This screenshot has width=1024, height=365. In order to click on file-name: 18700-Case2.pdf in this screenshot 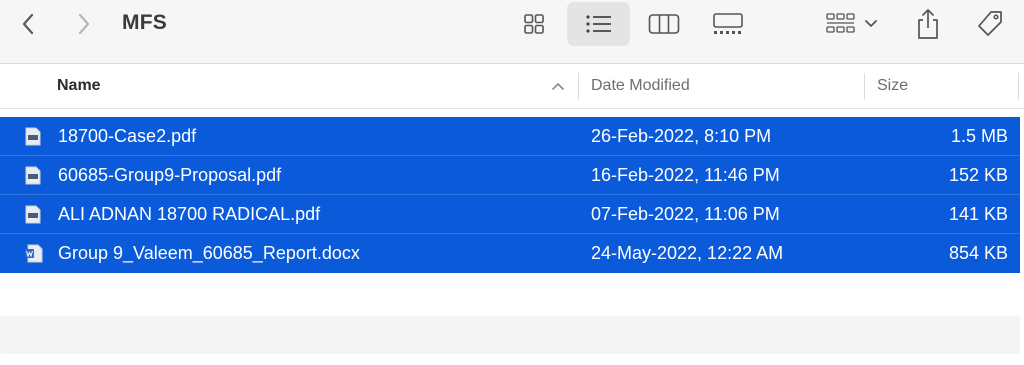, I will do `click(127, 136)`.